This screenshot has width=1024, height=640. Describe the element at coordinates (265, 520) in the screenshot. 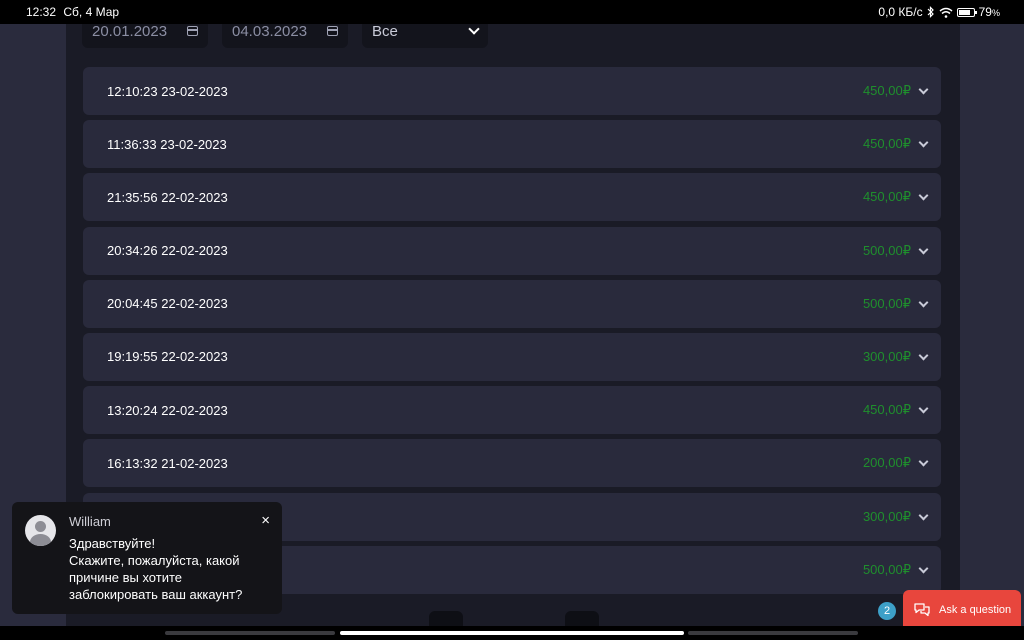

I see `close-icon: ×` at that location.